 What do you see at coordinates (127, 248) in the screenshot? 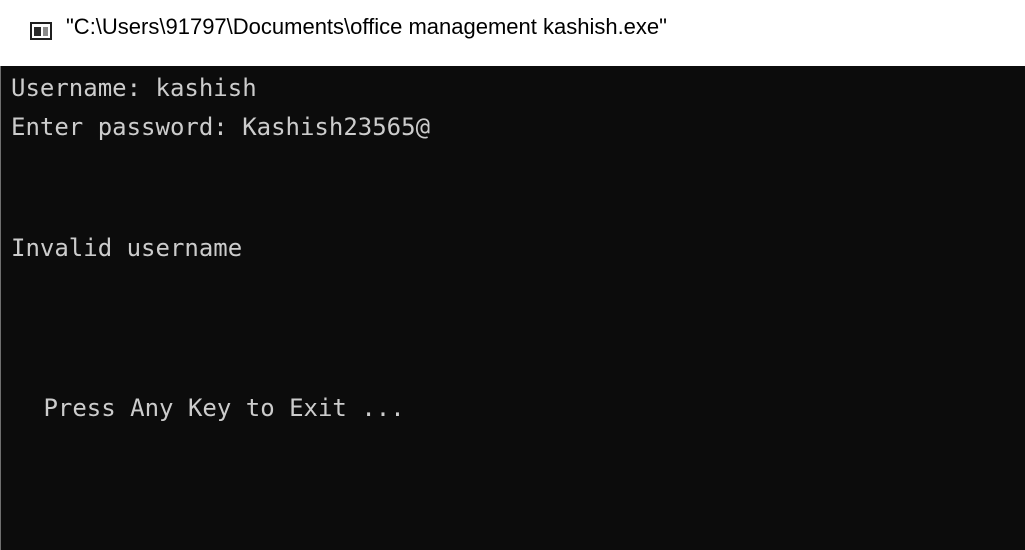
I see `console-line-error: Invalid username` at bounding box center [127, 248].